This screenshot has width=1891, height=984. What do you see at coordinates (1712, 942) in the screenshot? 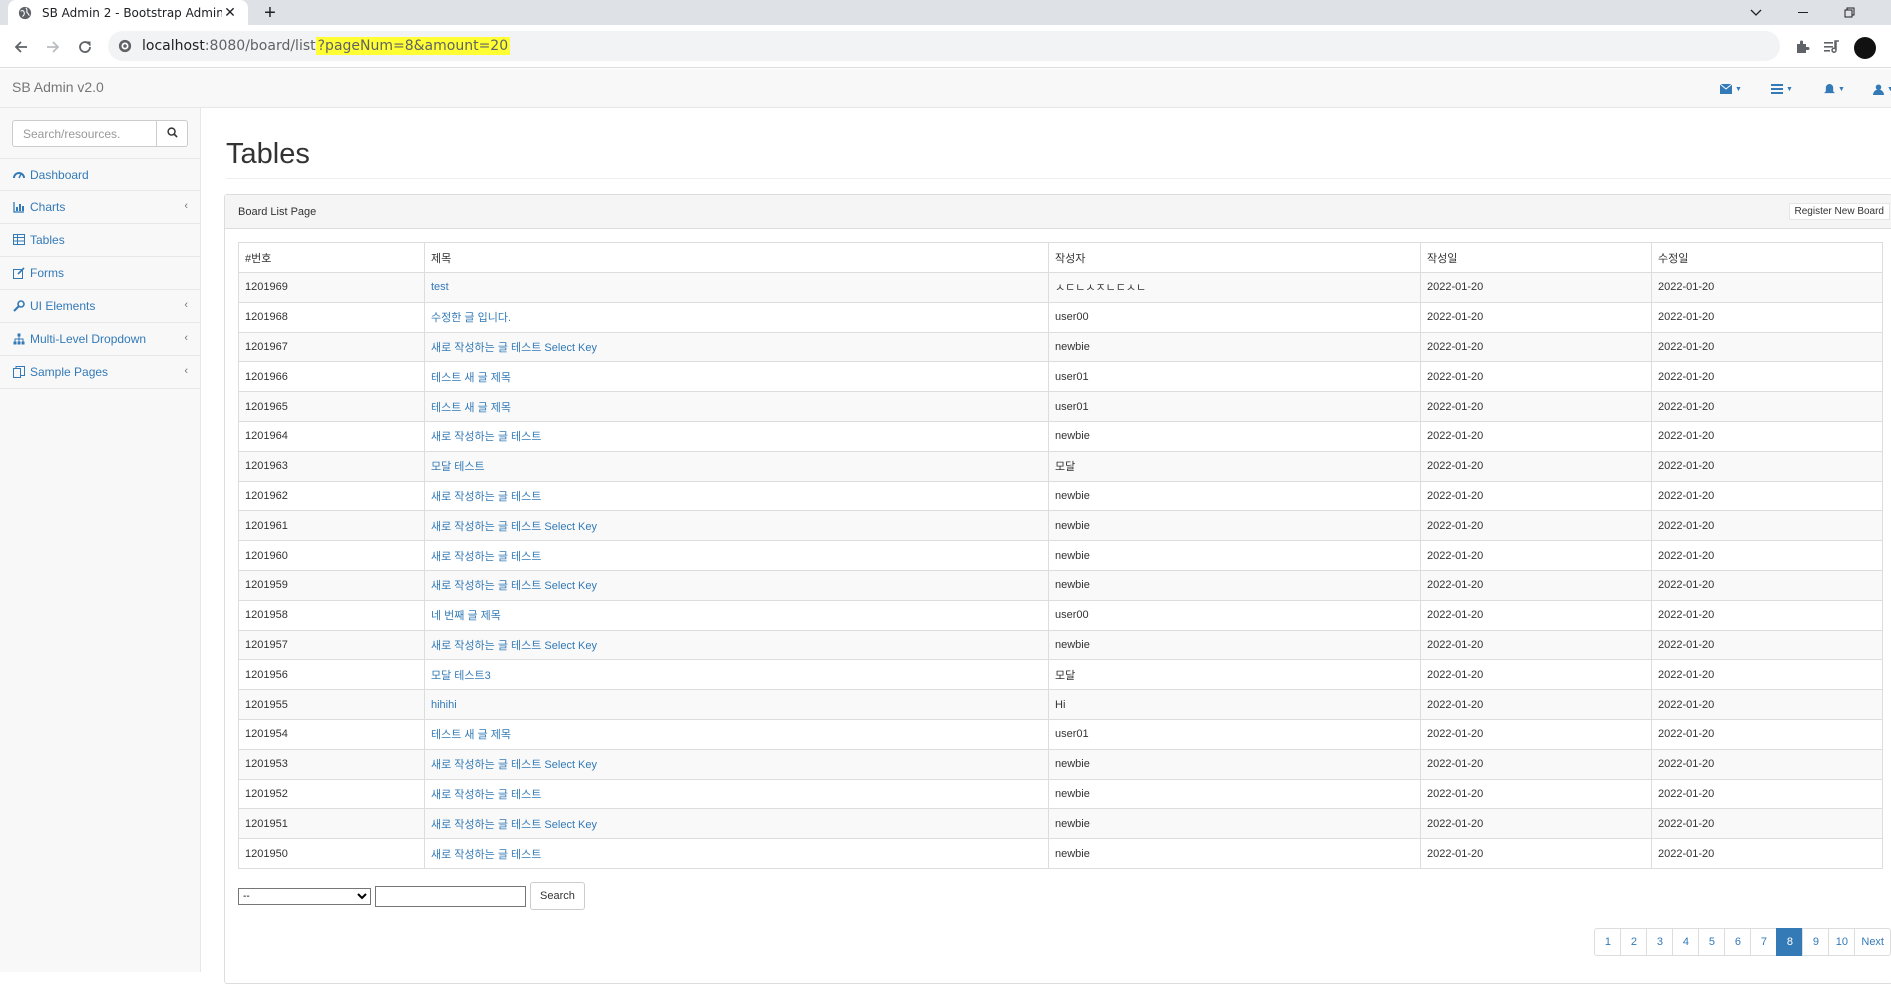
I see `page-link-5: 5` at bounding box center [1712, 942].